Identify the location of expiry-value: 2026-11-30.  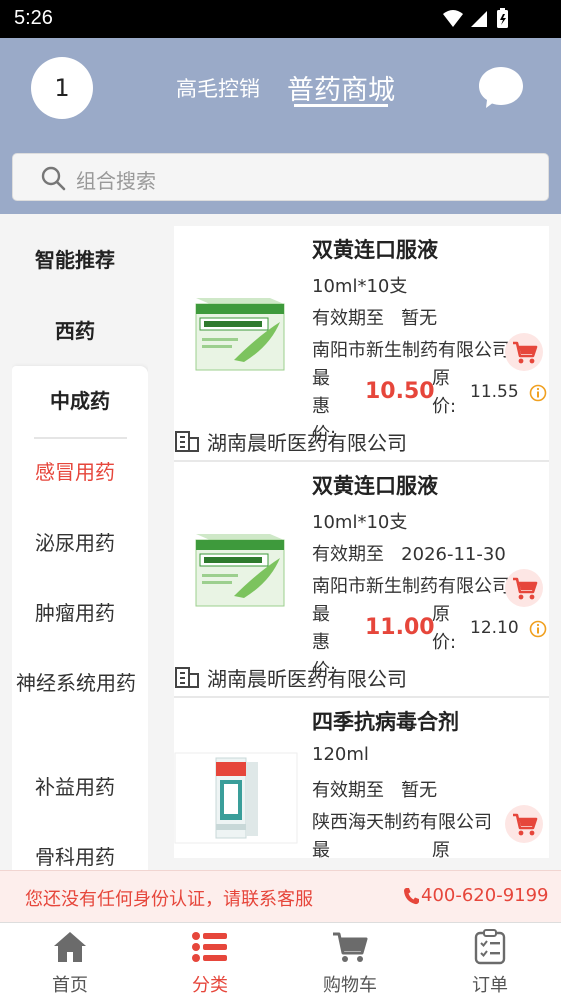
(453, 554).